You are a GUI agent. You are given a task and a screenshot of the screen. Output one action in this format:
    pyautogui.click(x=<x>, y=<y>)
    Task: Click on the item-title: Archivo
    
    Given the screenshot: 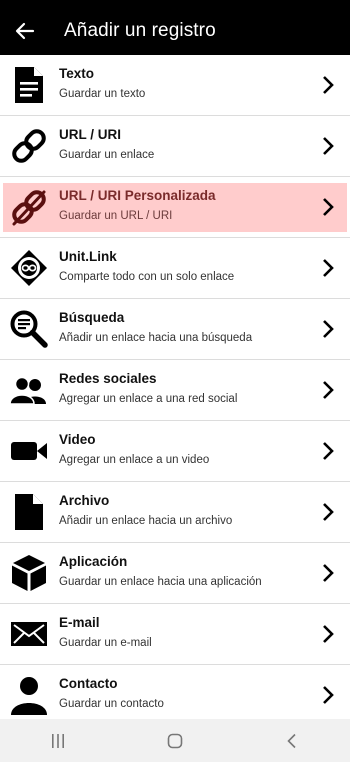 What is the action you would take?
    pyautogui.click(x=84, y=500)
    